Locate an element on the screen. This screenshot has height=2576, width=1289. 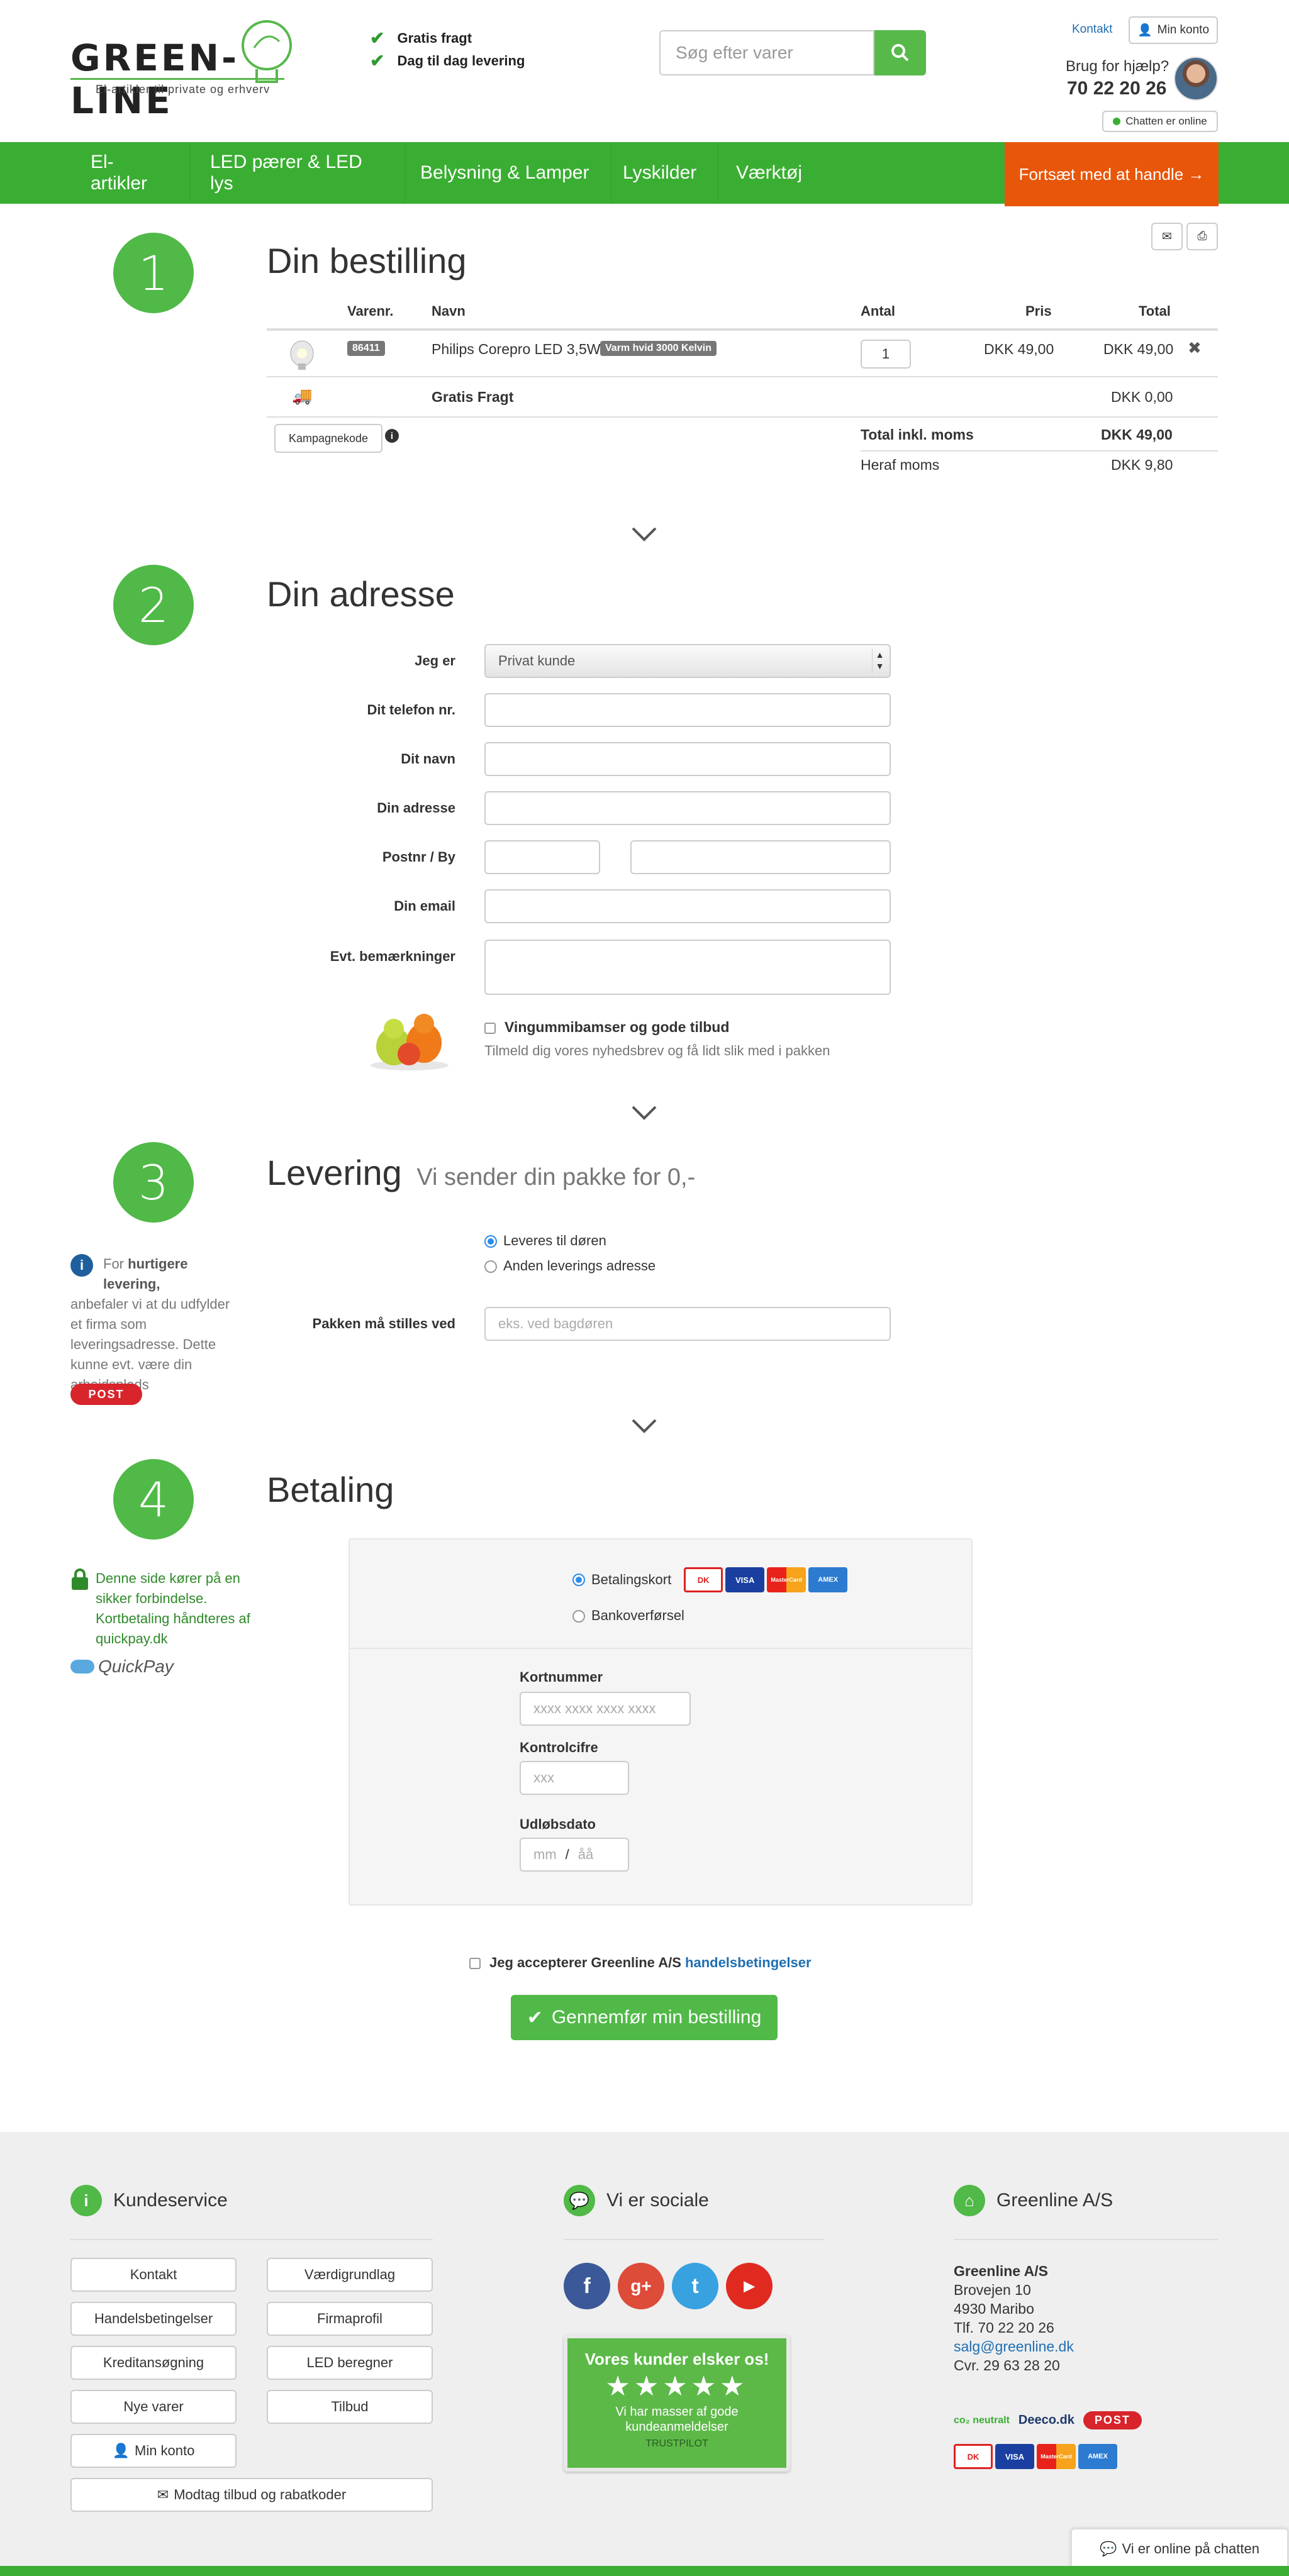
product-thumbnail is located at coordinates (302, 353).